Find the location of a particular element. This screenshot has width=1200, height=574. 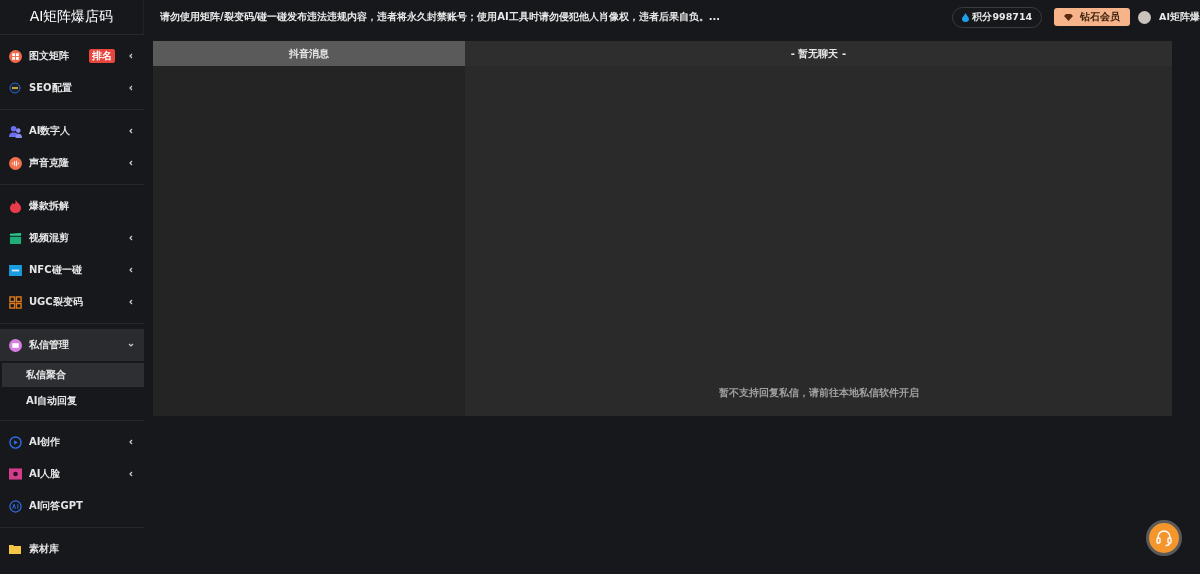

folder-icon is located at coordinates (15, 549).